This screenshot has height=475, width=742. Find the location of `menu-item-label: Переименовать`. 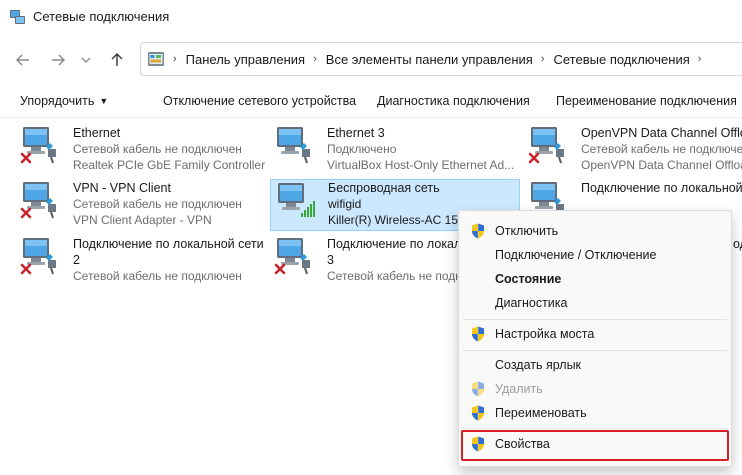

menu-item-label: Переименовать is located at coordinates (541, 413).